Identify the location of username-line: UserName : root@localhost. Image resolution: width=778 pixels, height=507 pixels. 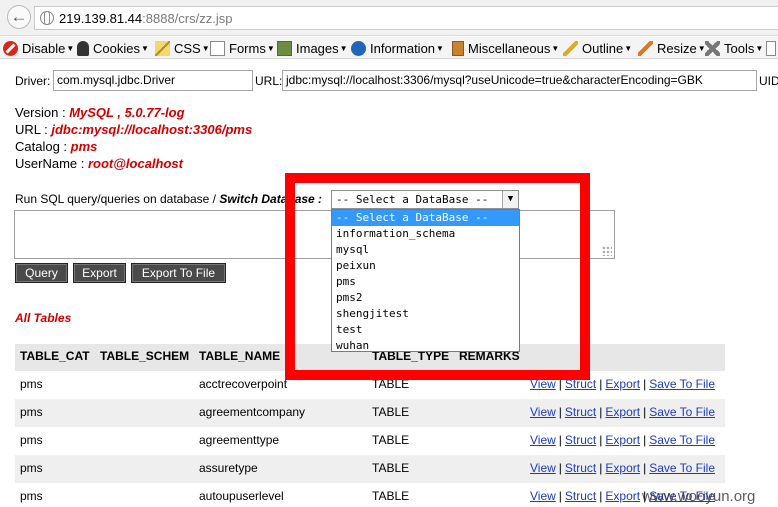
(99, 163).